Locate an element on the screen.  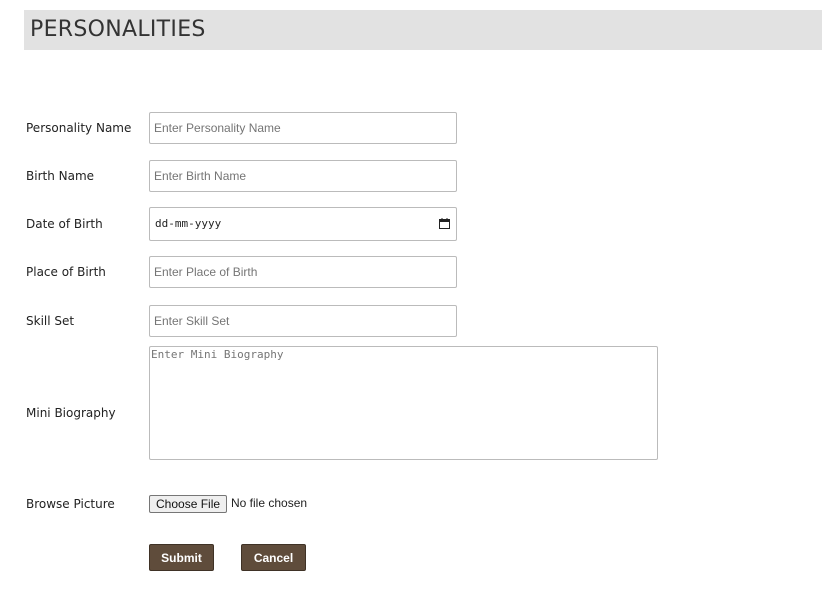
page-header: PERSONALITIES is located at coordinates (423, 30).